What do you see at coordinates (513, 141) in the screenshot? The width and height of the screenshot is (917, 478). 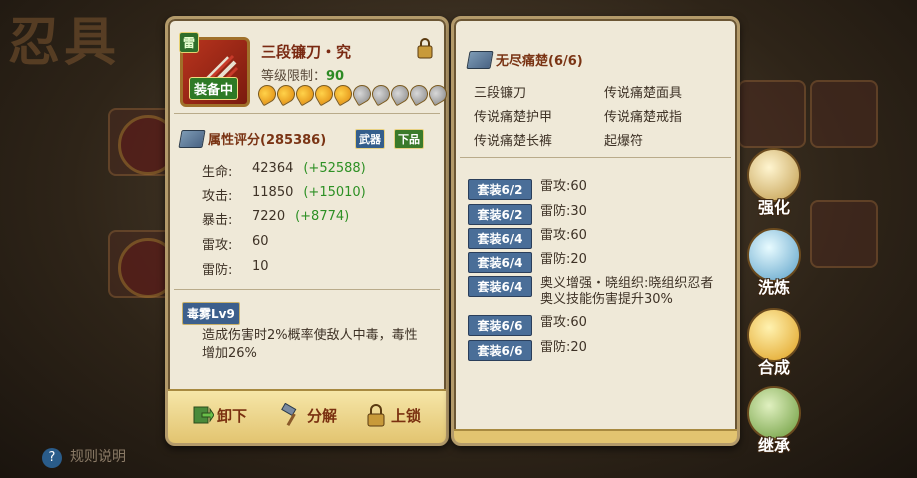 I see `set-piece: 传说痛楚长裤` at bounding box center [513, 141].